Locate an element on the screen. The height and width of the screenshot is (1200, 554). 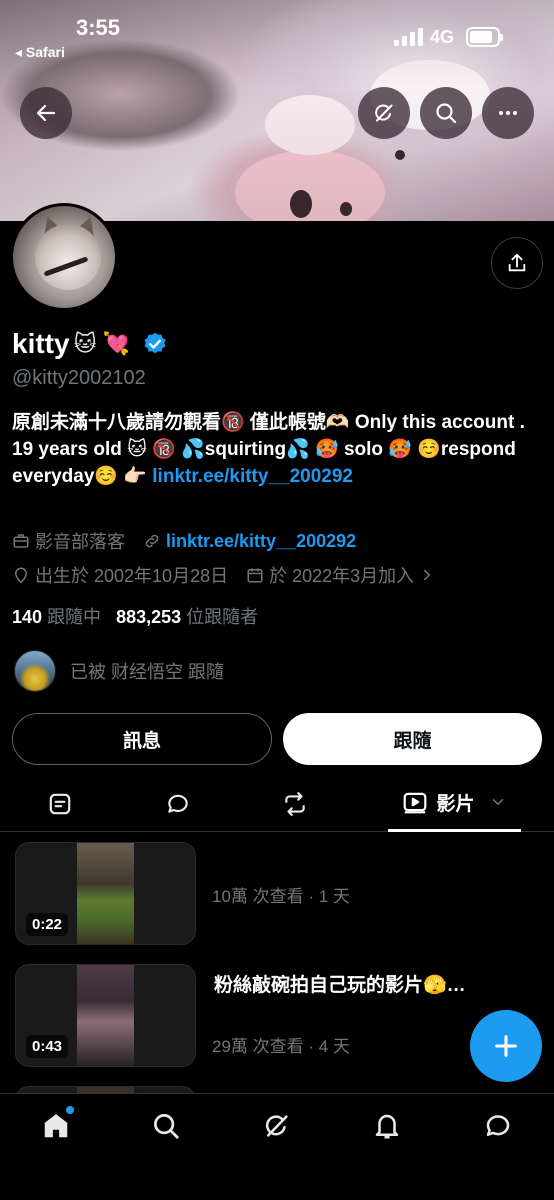
follow-stats: 140 跟隨中 883,253 位跟隨者 is located at coordinates (135, 616).